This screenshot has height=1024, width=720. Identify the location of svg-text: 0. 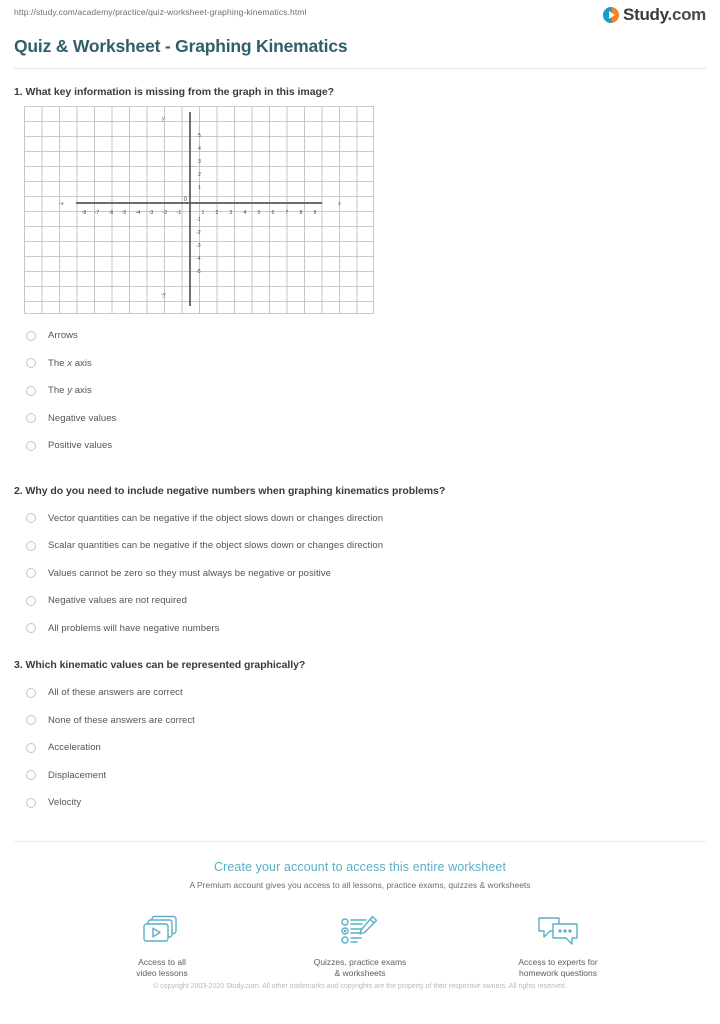
(186, 200).